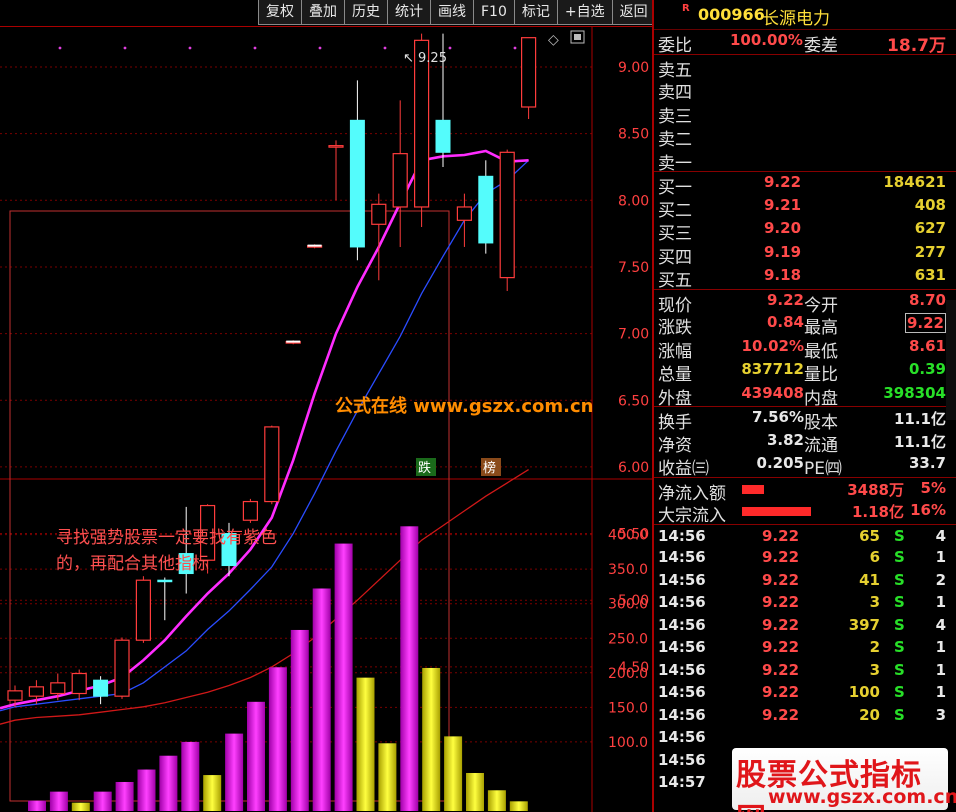  What do you see at coordinates (805, 443) in the screenshot?
I see `fundamental-row: 净资 3.82 流通 11.1亿` at bounding box center [805, 443].